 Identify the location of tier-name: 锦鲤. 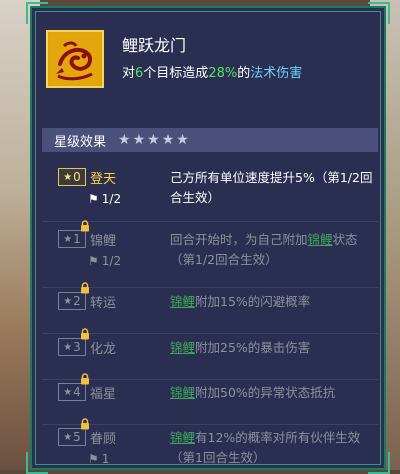
(103, 241).